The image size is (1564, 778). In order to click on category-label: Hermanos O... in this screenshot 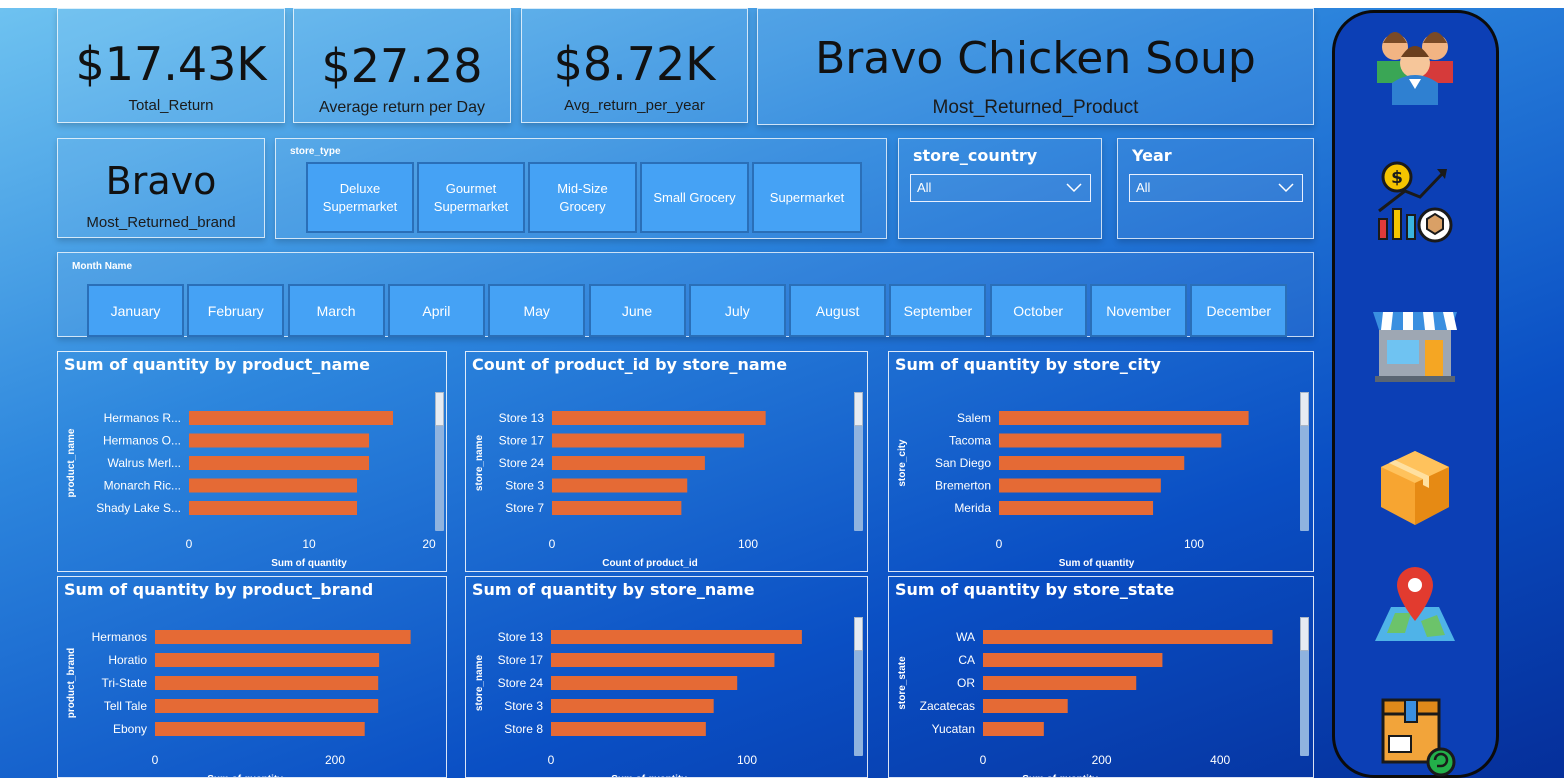, I will do `click(142, 441)`.